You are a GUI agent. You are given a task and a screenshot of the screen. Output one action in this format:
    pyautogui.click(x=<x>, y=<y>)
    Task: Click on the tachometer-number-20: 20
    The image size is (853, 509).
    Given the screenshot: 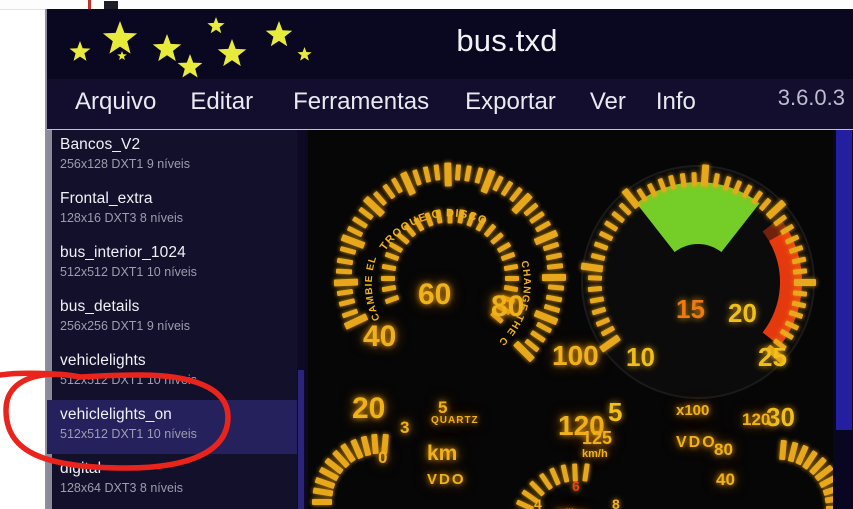 What is the action you would take?
    pyautogui.click(x=742, y=313)
    